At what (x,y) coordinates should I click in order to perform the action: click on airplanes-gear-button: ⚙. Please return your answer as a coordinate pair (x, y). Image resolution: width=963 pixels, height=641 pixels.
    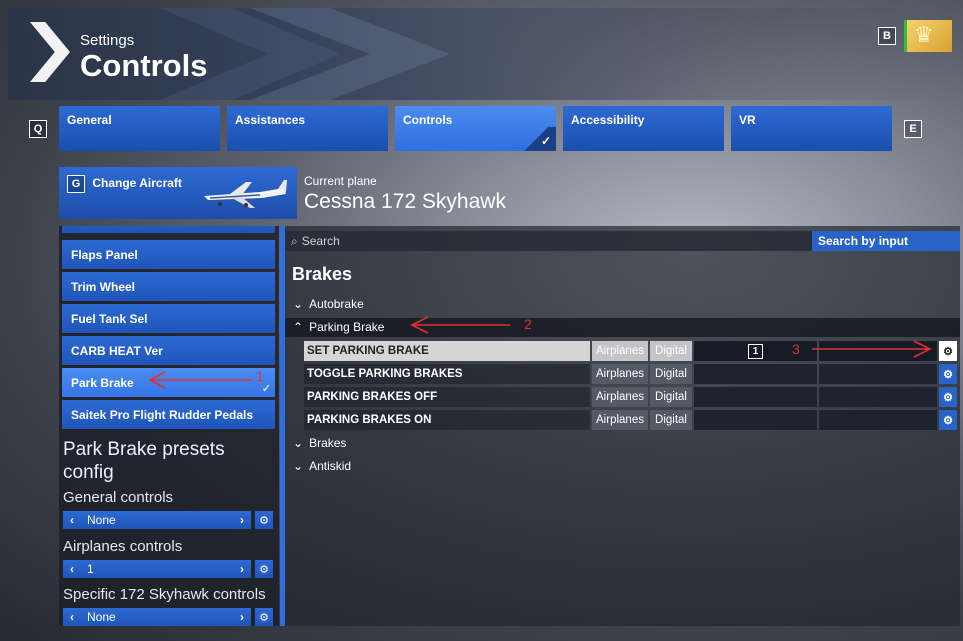
    Looking at the image, I should click on (264, 569).